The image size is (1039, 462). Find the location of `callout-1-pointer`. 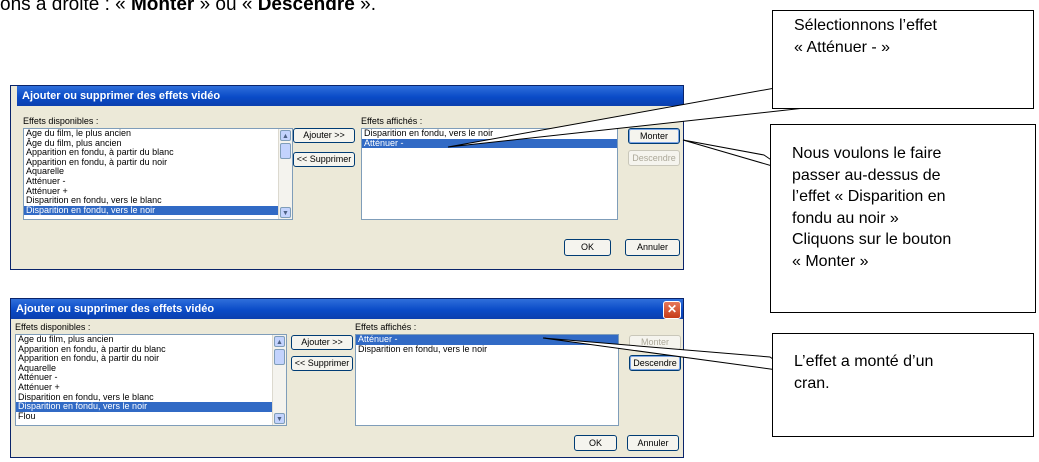

callout-1-pointer is located at coordinates (627, 116).